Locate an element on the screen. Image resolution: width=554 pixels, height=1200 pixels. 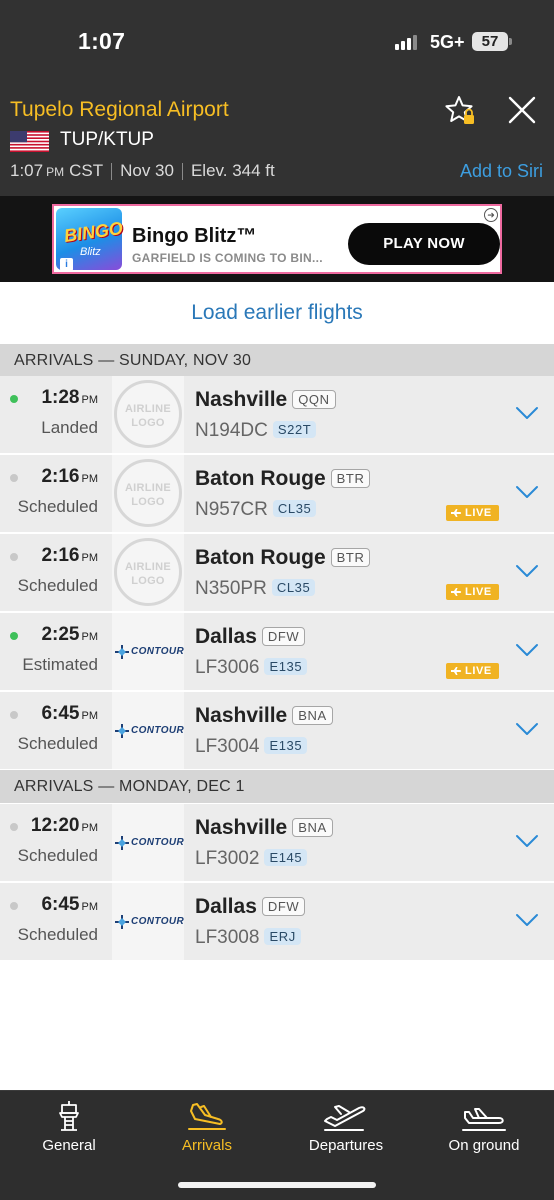
flight-origin: Baton Rouge BTR is located at coordinates (283, 479).